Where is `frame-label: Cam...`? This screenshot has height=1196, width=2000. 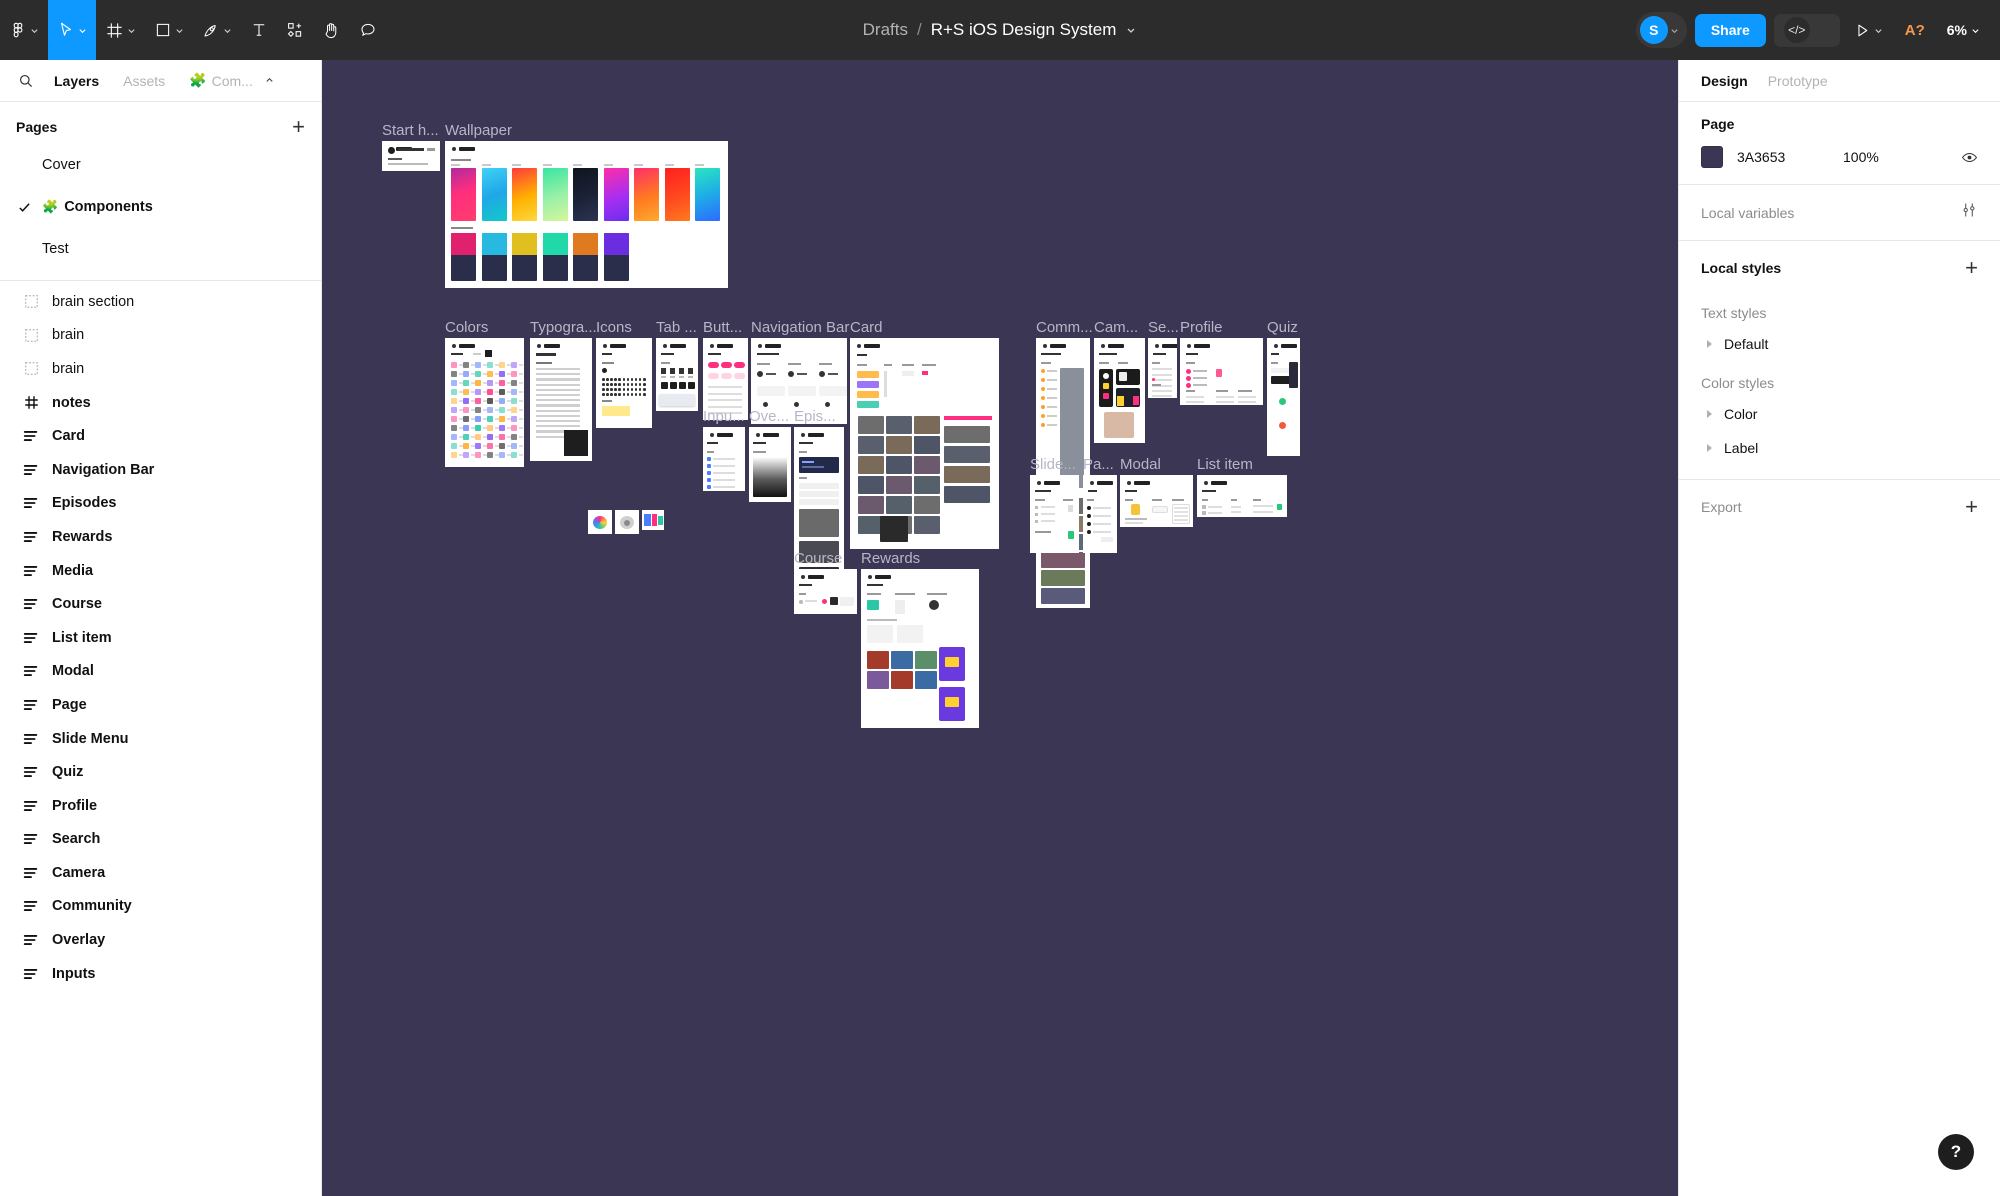 frame-label: Cam... is located at coordinates (1116, 327).